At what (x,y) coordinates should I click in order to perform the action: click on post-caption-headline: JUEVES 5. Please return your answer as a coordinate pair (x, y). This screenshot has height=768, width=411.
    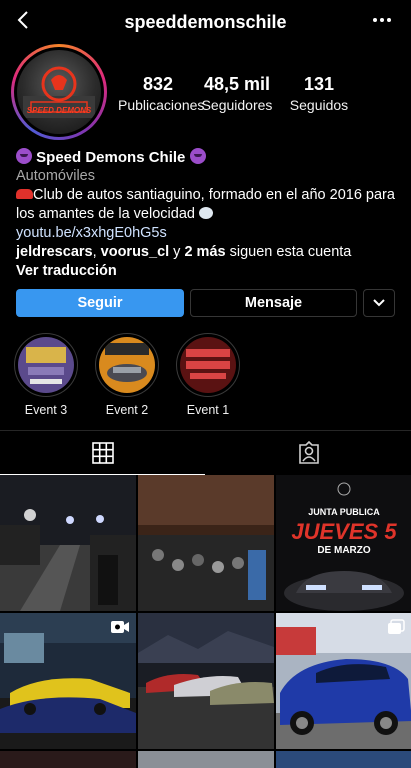
    Looking at the image, I should click on (344, 531).